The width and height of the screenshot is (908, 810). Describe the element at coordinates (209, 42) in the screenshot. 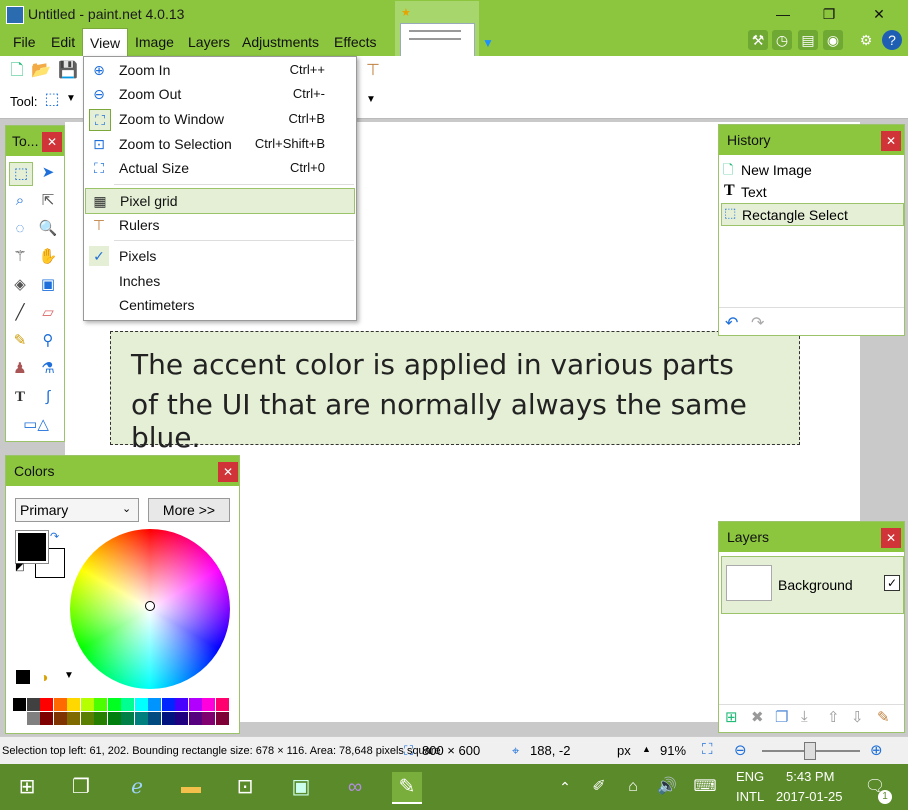

I see `menu-layers: Layers` at that location.